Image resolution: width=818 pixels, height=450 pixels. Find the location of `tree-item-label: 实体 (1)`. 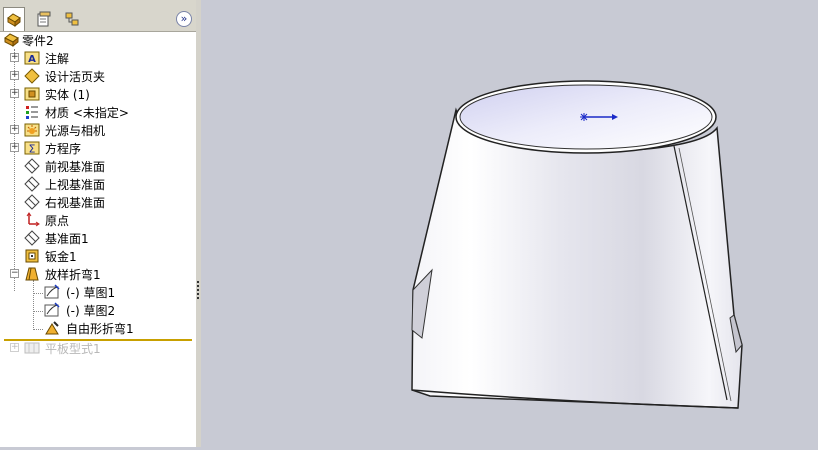

tree-item-label: 实体 (1) is located at coordinates (67, 95).